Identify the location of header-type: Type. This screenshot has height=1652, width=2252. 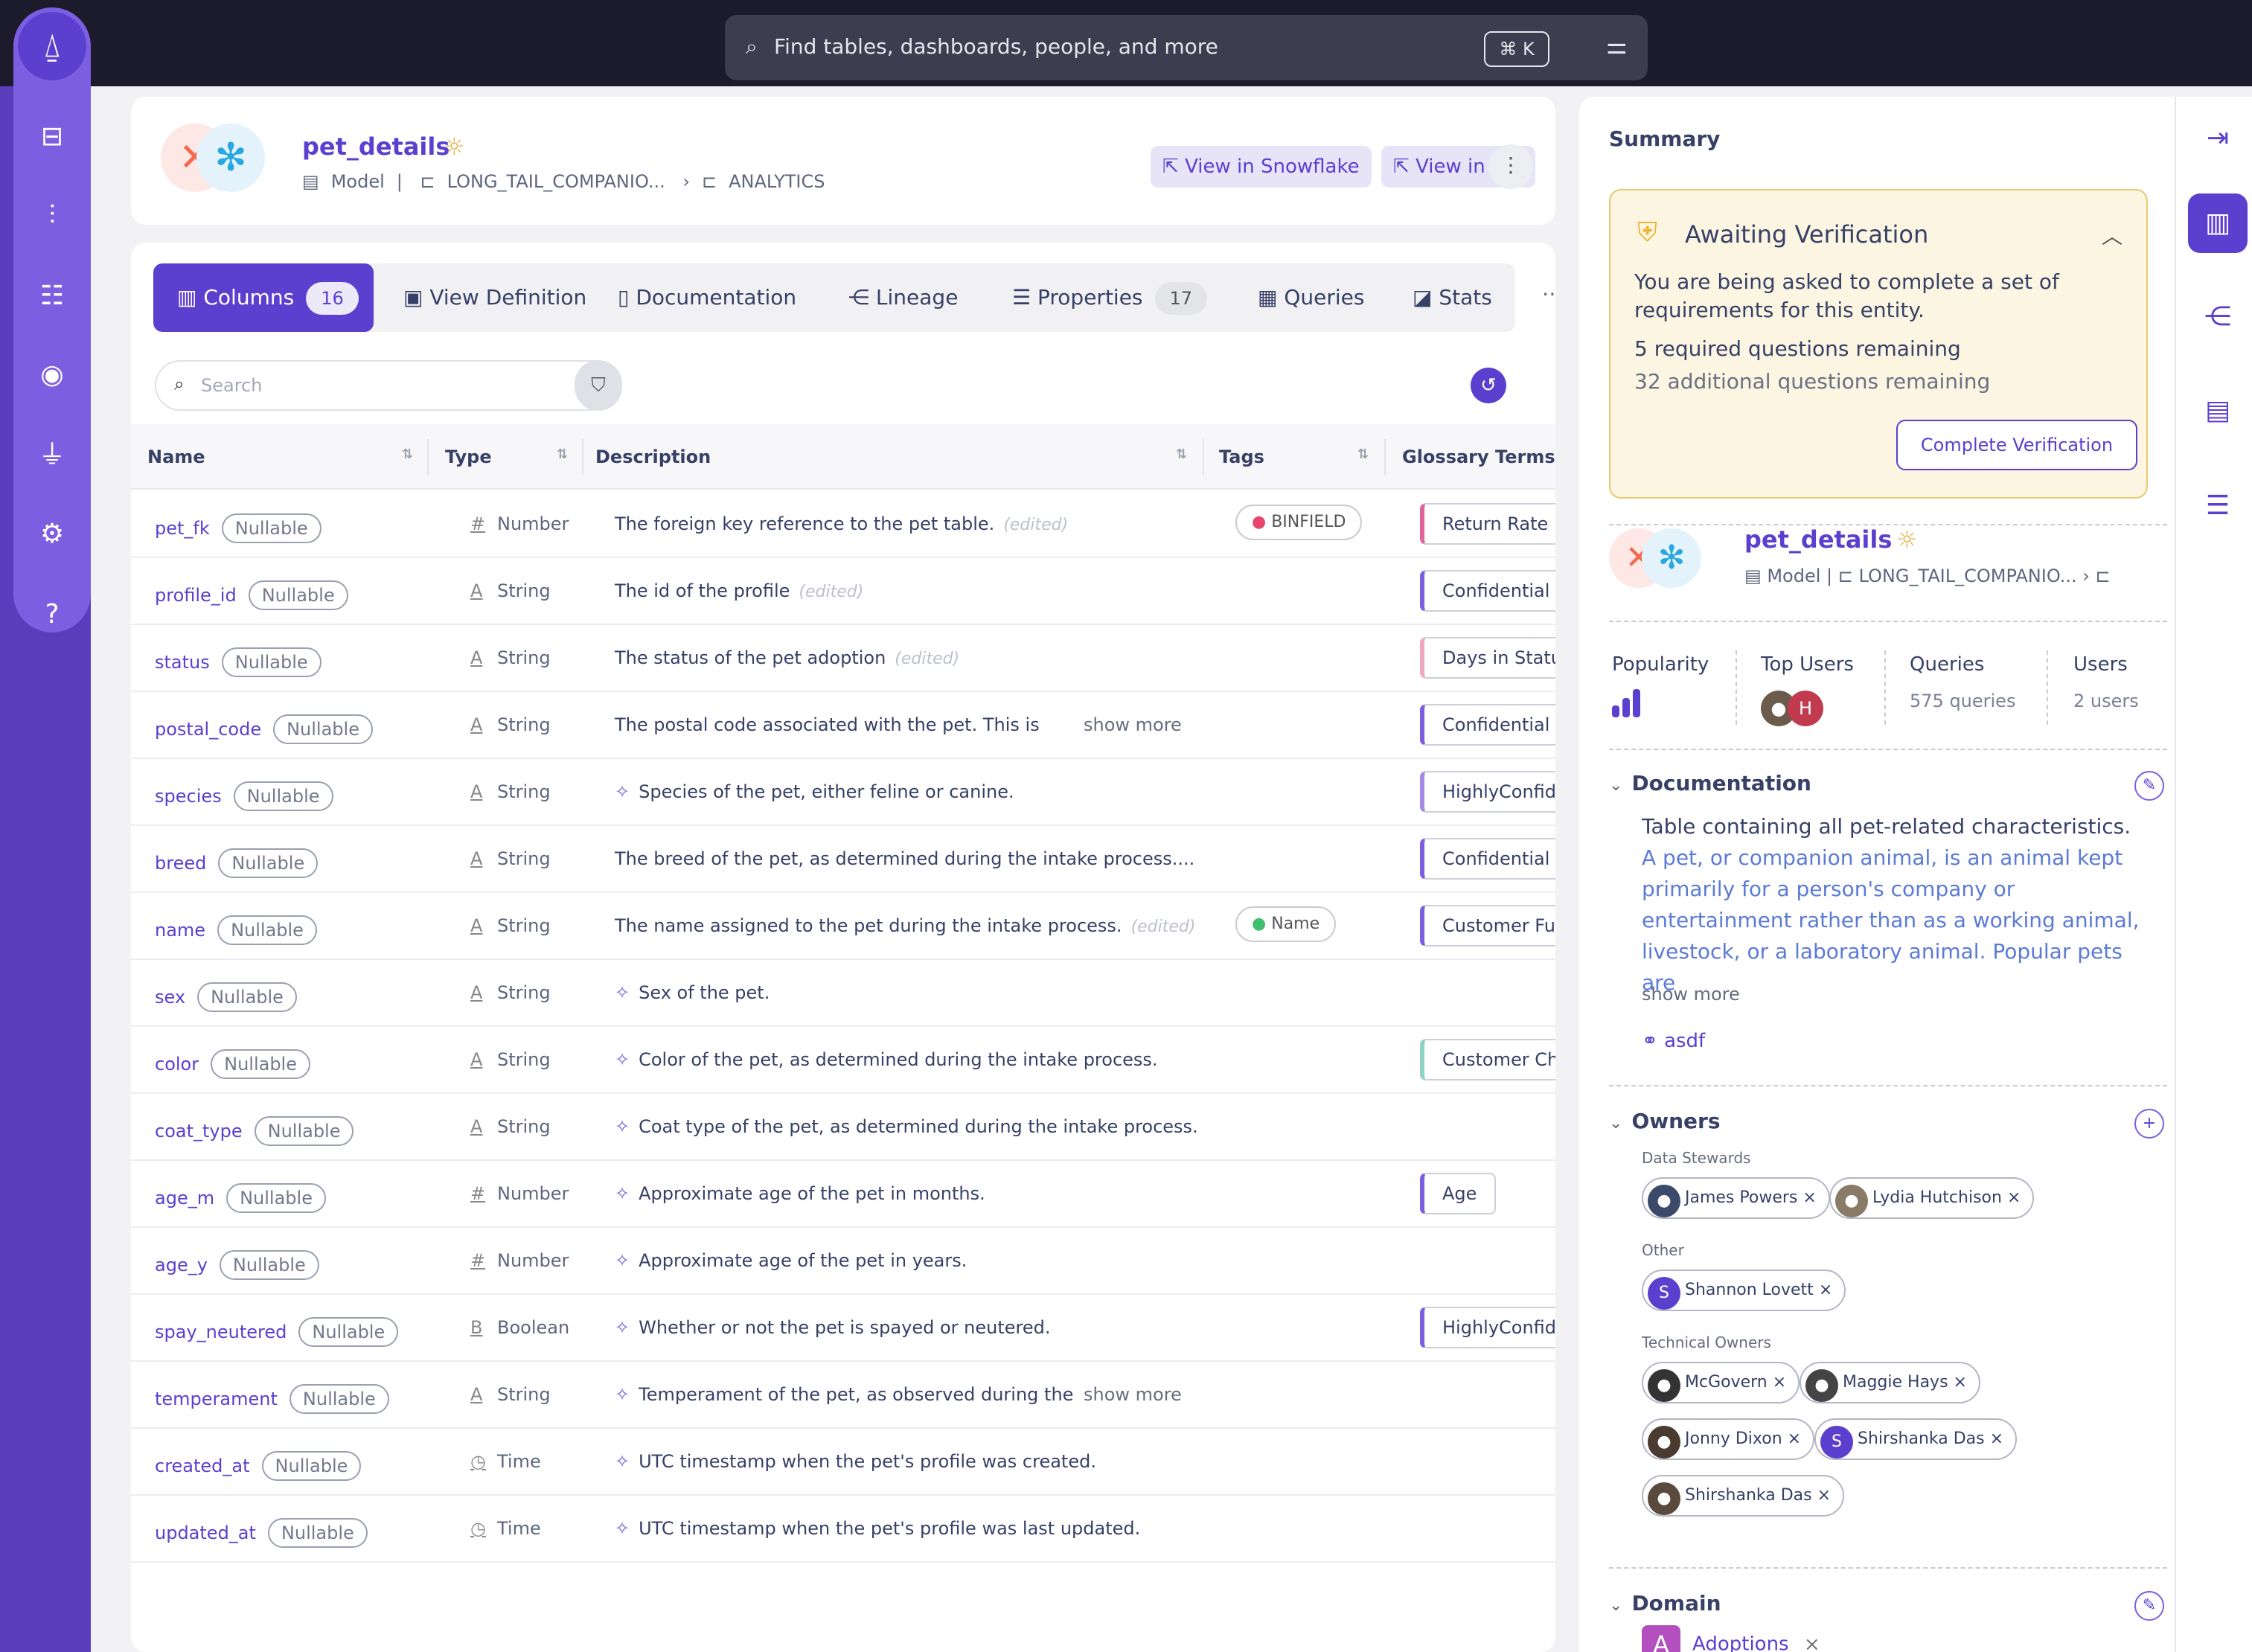
(469, 456).